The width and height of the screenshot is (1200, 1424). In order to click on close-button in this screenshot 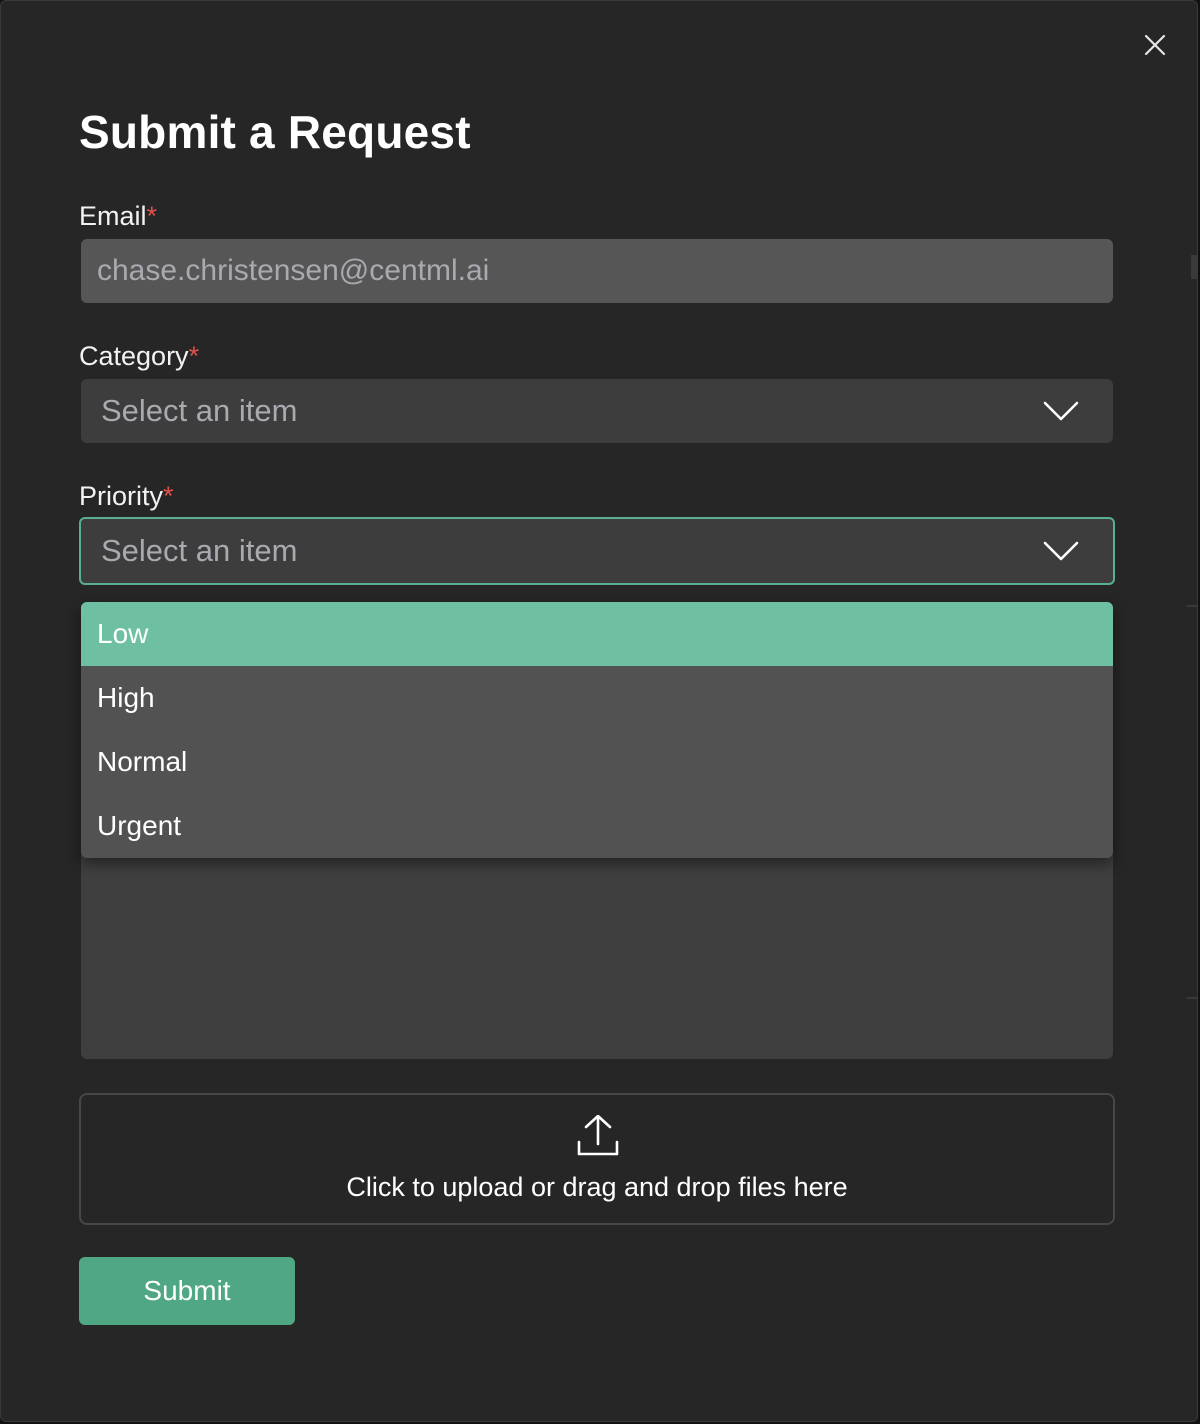, I will do `click(1155, 45)`.